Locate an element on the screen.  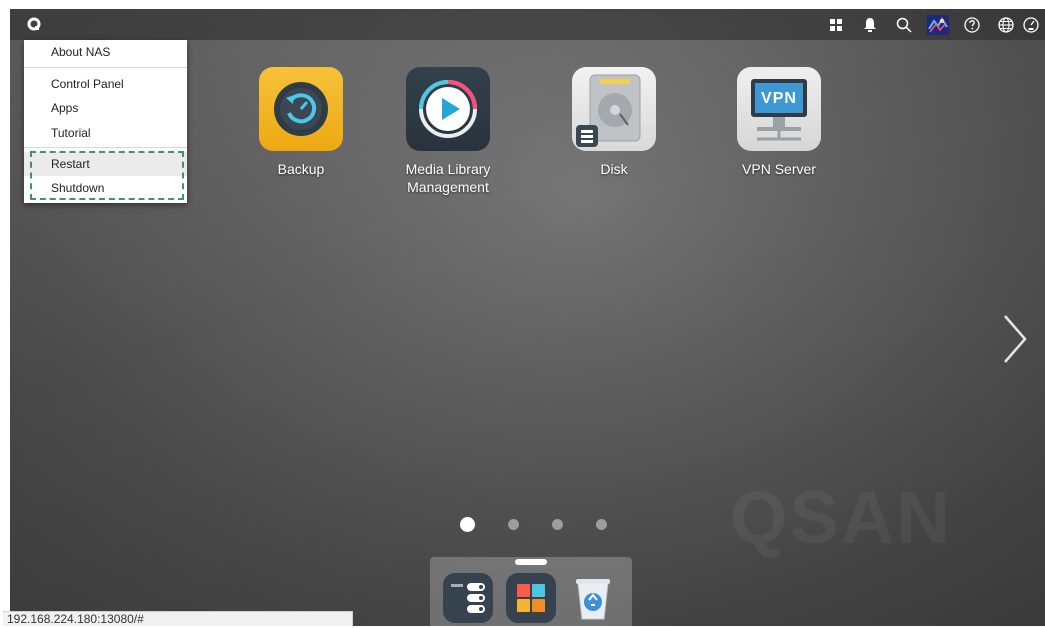
vpn-icon is located at coordinates (779, 110).